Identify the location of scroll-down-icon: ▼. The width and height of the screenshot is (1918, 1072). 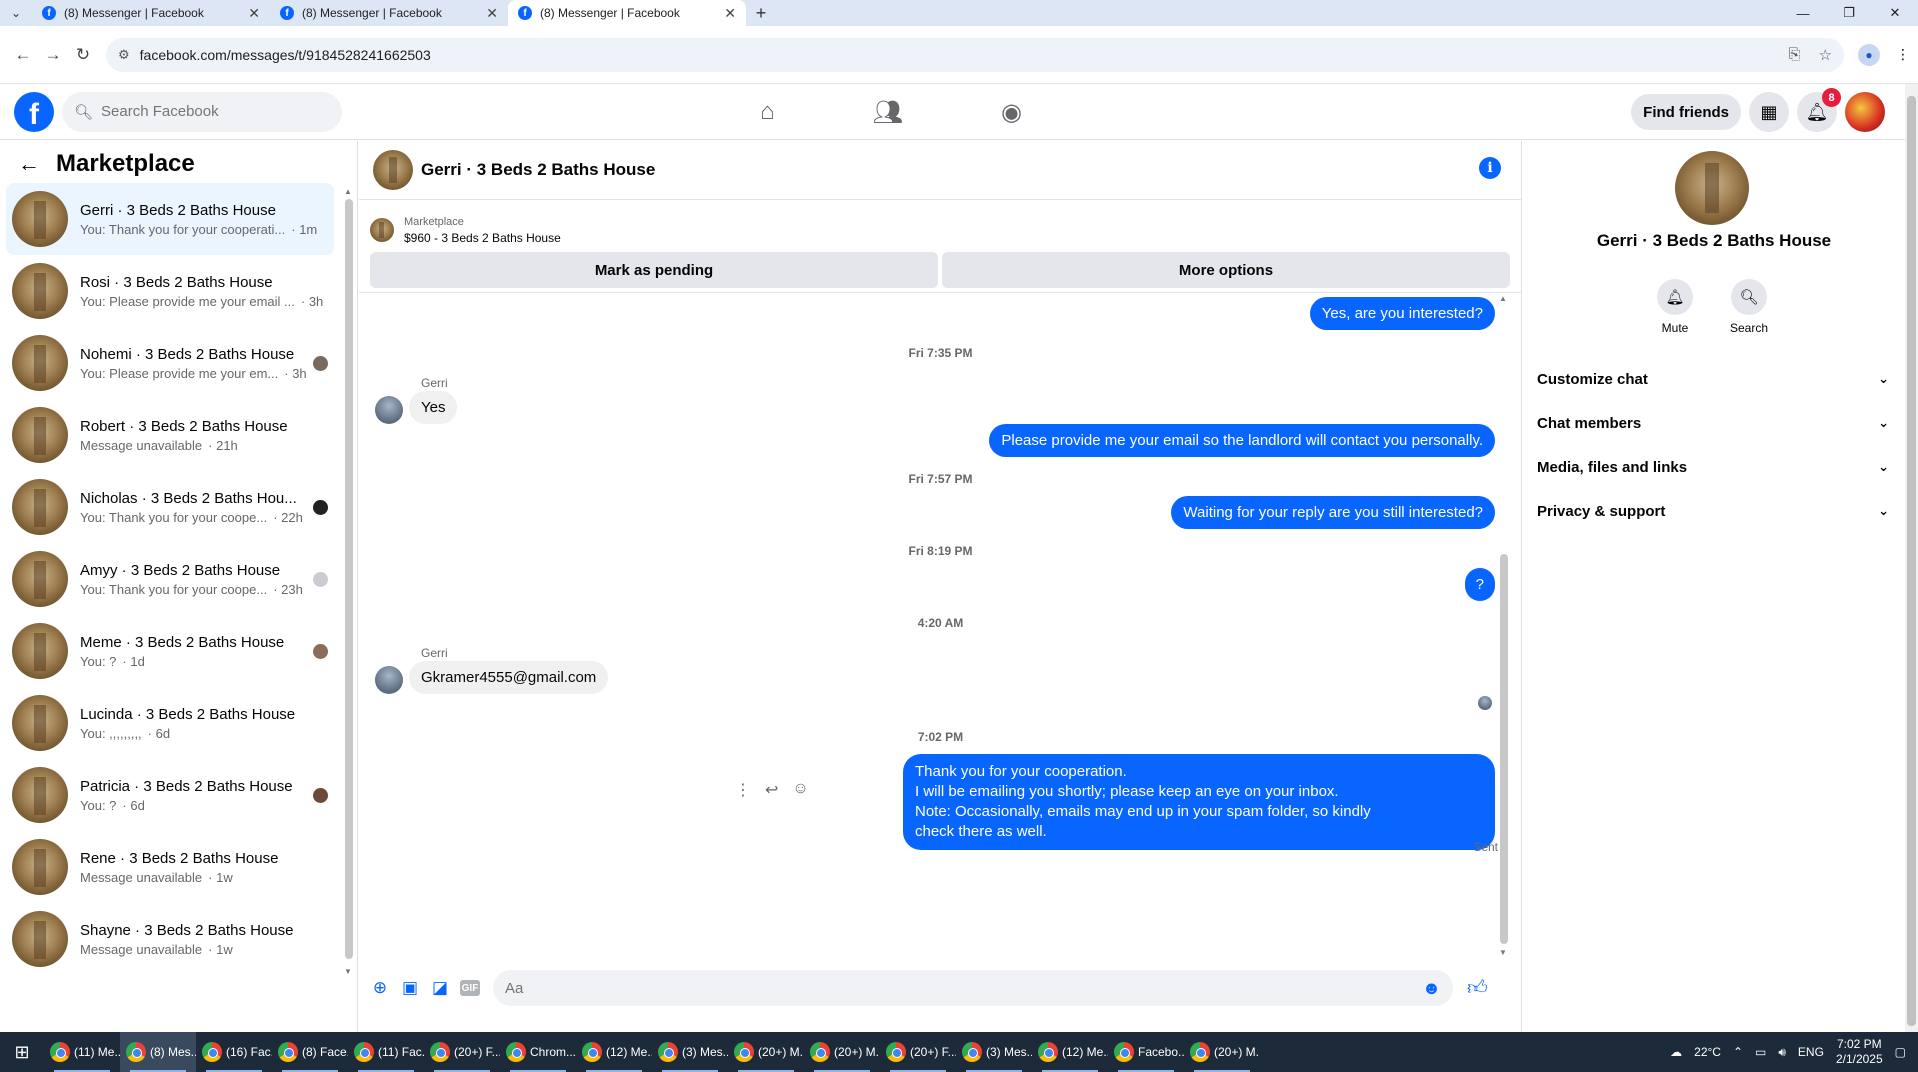
(348, 971).